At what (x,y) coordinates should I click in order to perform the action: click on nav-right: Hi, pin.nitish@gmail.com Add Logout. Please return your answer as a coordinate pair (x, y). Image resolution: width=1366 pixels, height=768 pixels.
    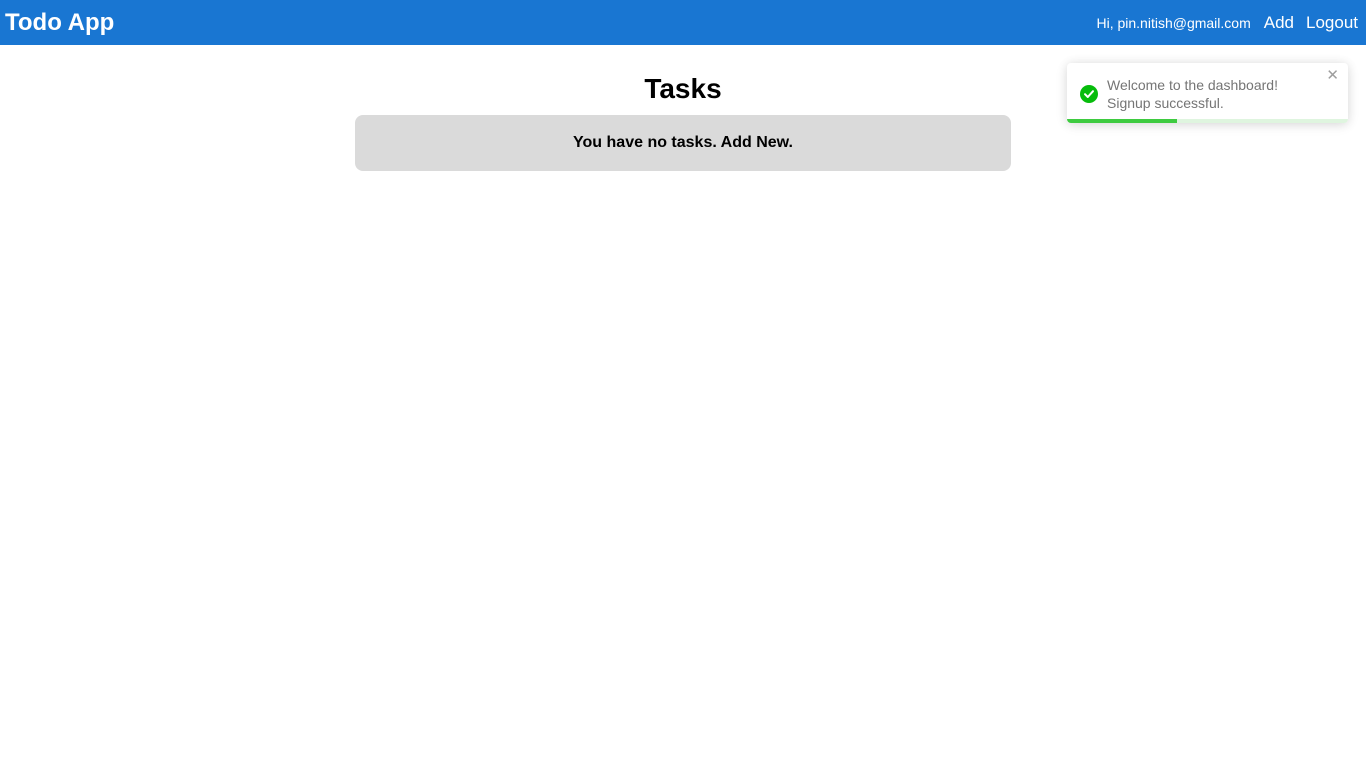
    Looking at the image, I should click on (1227, 22).